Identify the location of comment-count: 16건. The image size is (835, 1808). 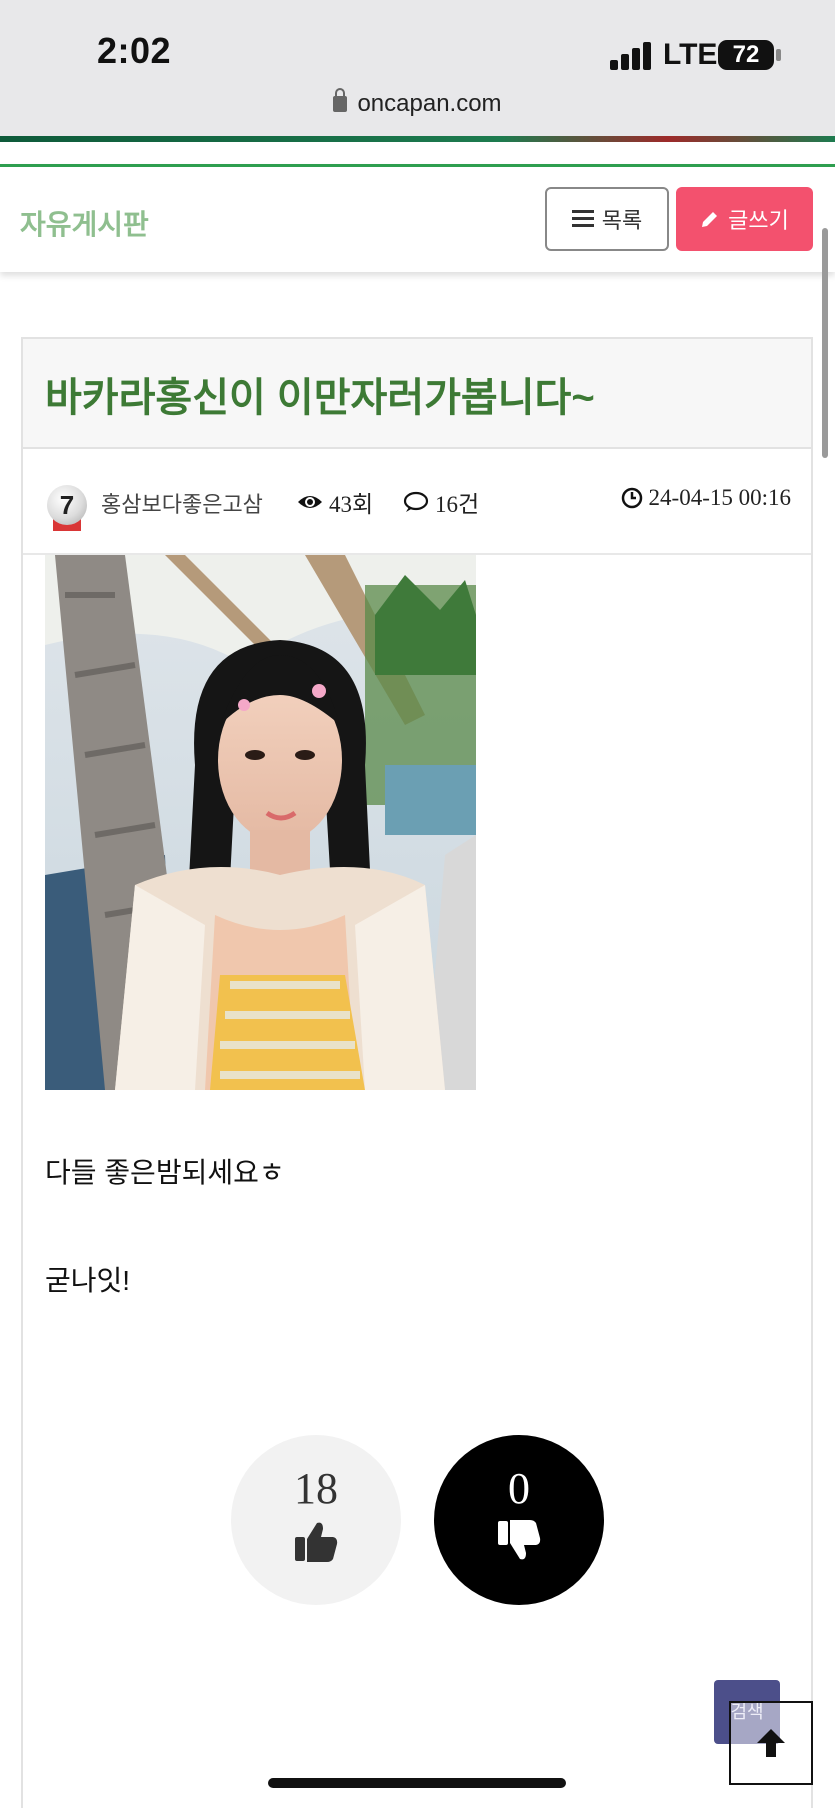
(441, 502).